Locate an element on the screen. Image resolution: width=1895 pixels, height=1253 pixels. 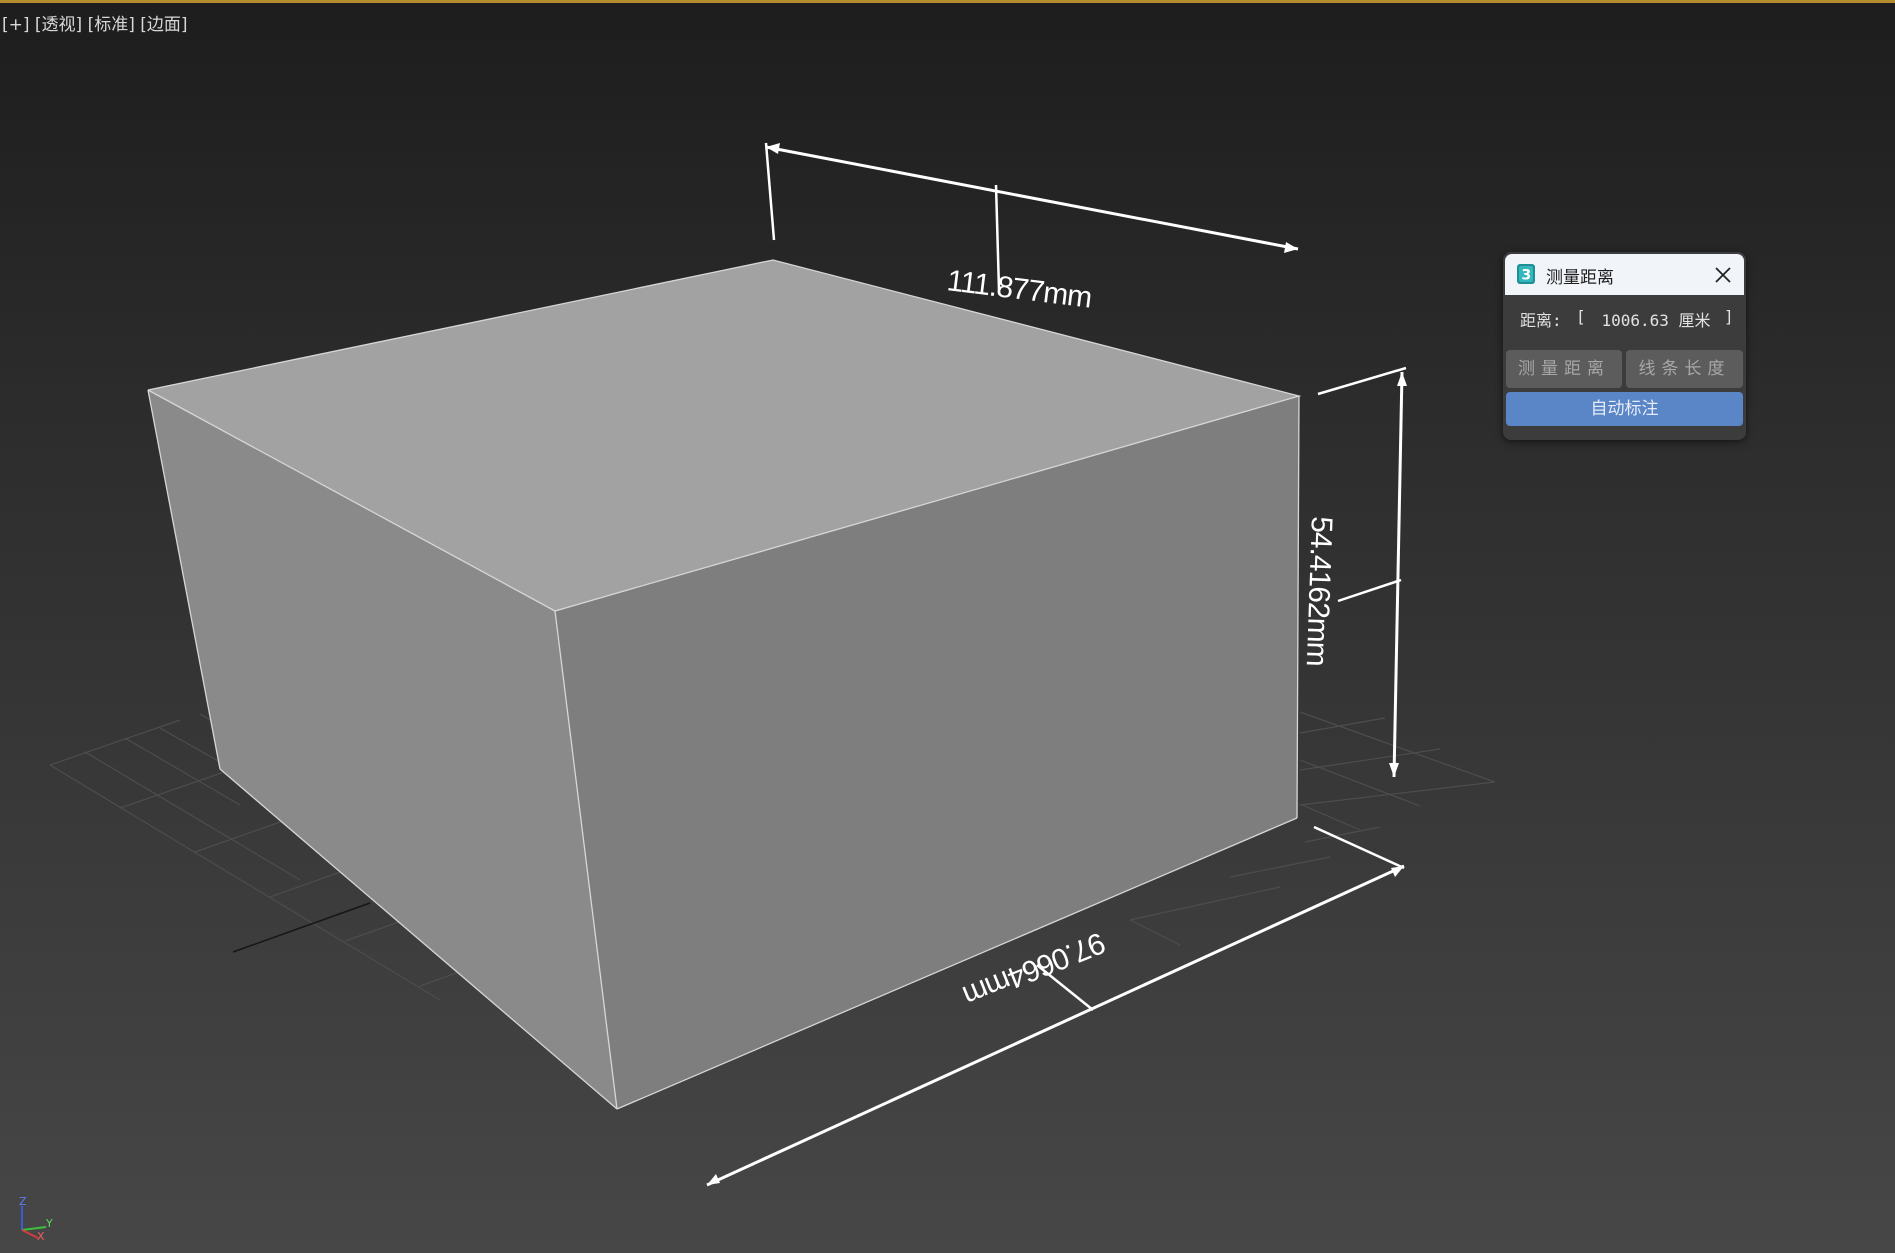
y-axis-label: Y is located at coordinates (49, 1223).